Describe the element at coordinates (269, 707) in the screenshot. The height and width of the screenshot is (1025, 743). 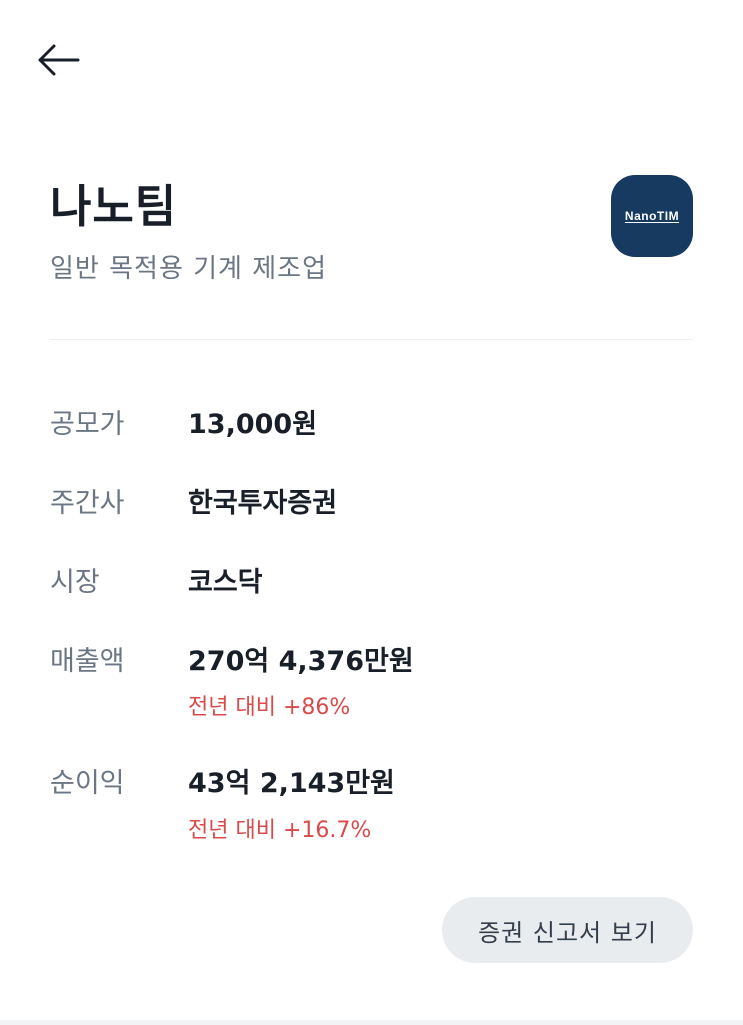
I see `revenue-change: 전년 대비 +86%` at that location.